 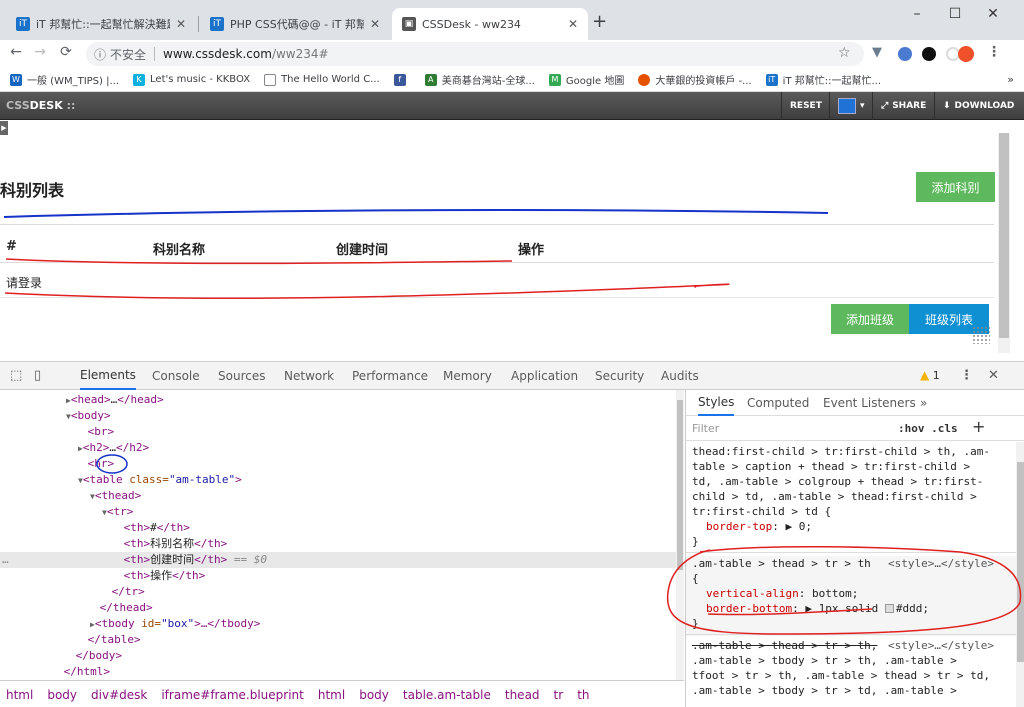 What do you see at coordinates (889, 608) in the screenshot?
I see `color-swatch-icon` at bounding box center [889, 608].